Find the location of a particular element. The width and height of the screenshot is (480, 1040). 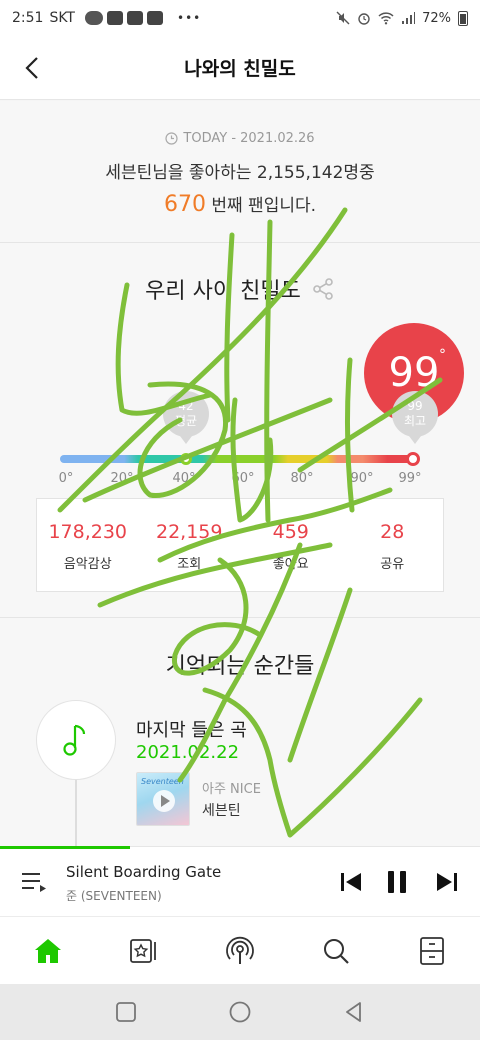

max-marker-value: 99 is located at coordinates (415, 406).